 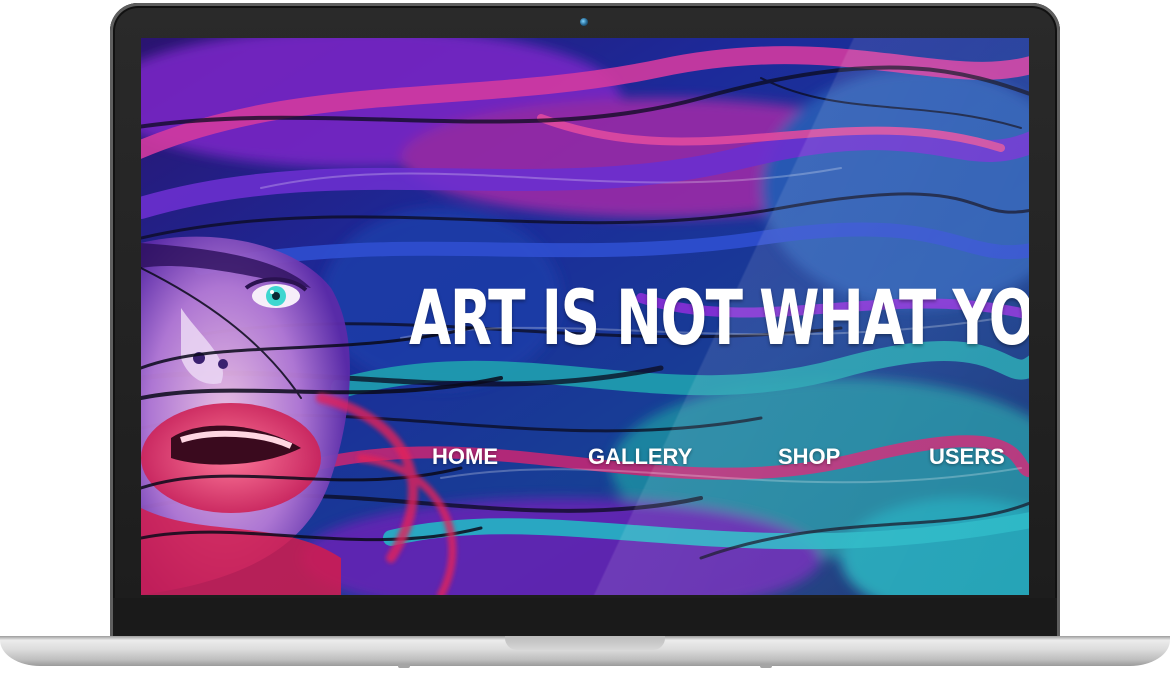 I want to click on nav-shop-link: SHOP, so click(x=809, y=457).